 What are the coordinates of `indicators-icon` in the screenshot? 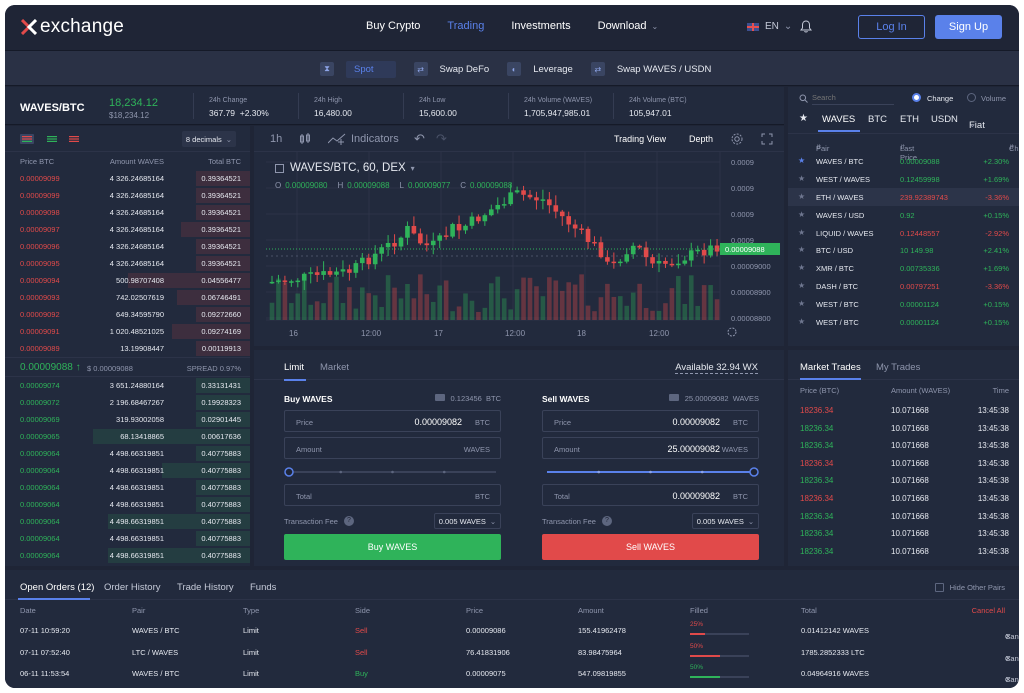 It's located at (337, 139).